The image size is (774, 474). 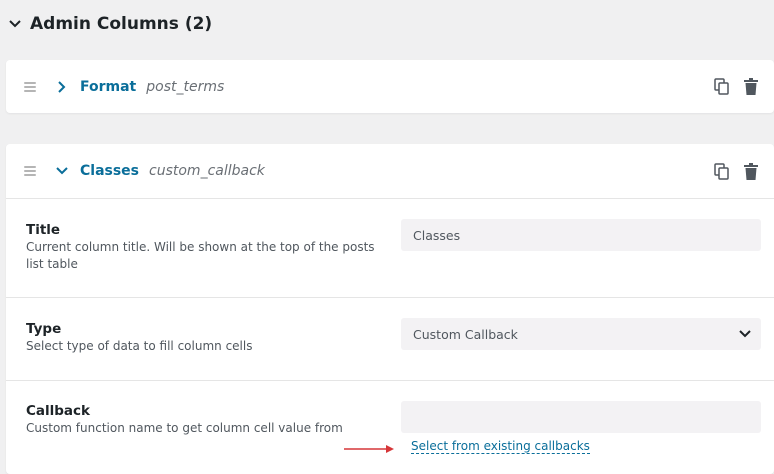 What do you see at coordinates (745, 334) in the screenshot?
I see `select-caret-icon` at bounding box center [745, 334].